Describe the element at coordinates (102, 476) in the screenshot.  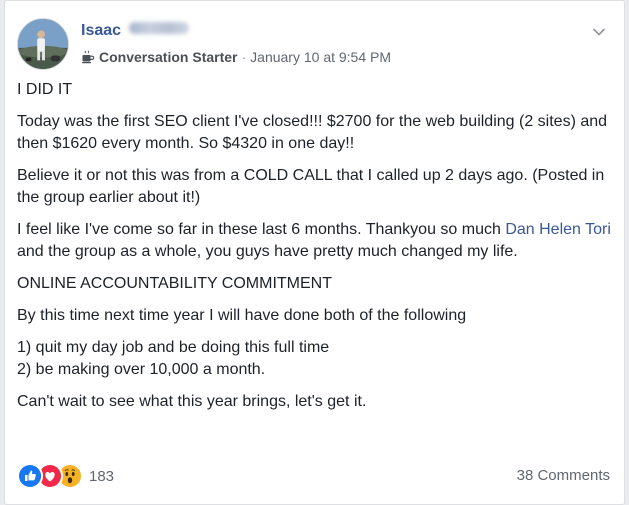
I see `reaction-count: 183` at that location.